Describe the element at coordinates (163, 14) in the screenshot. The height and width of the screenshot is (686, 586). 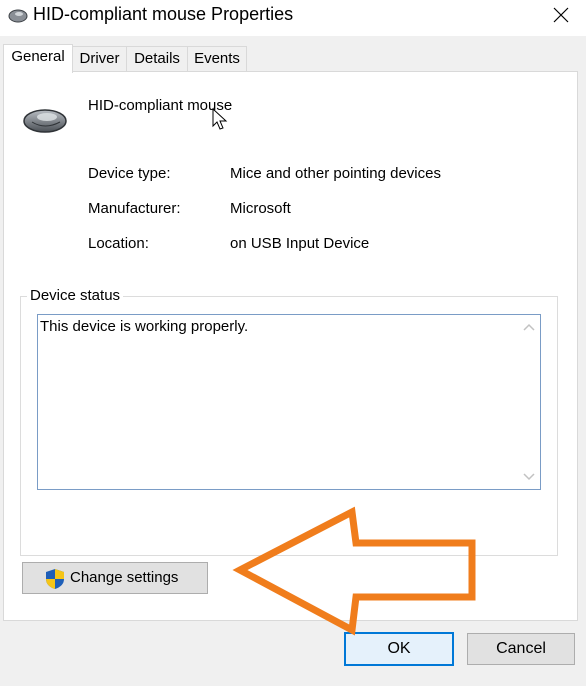
I see `window-title: HID-compliant mouse Properties` at that location.